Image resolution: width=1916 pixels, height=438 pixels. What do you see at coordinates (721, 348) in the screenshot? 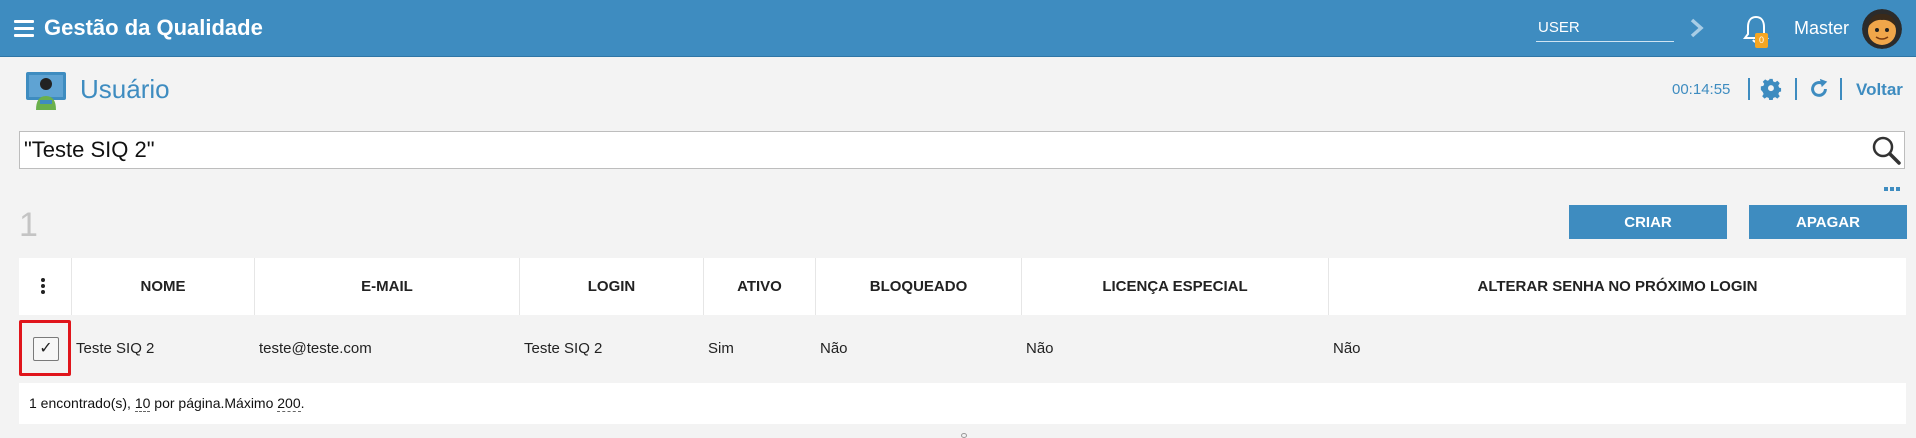
I see `cell-ativo: Sim` at bounding box center [721, 348].